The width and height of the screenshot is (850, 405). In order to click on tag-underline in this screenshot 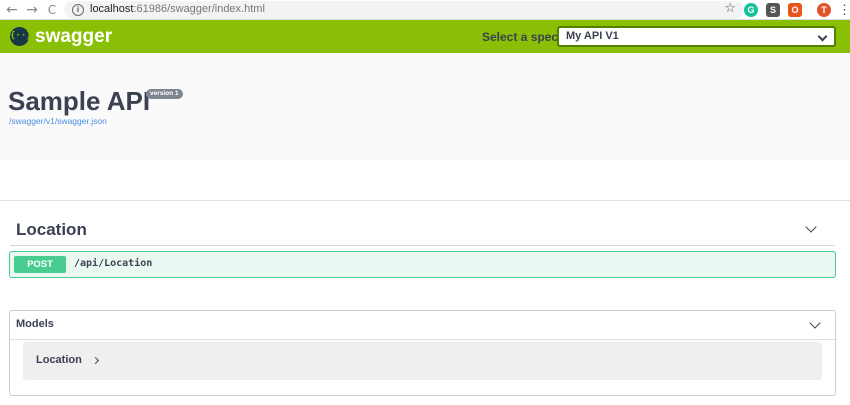, I will do `click(422, 245)`.